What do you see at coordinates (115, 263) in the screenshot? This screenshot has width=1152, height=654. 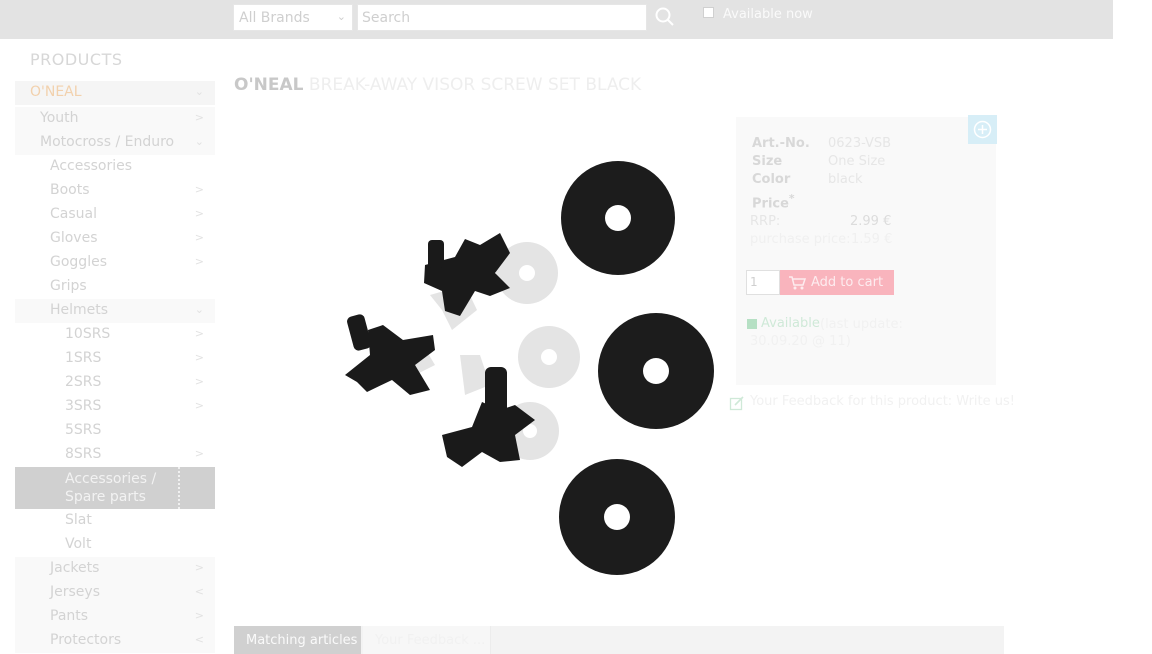 I see `sidebar-item-goggles: Goggles >` at bounding box center [115, 263].